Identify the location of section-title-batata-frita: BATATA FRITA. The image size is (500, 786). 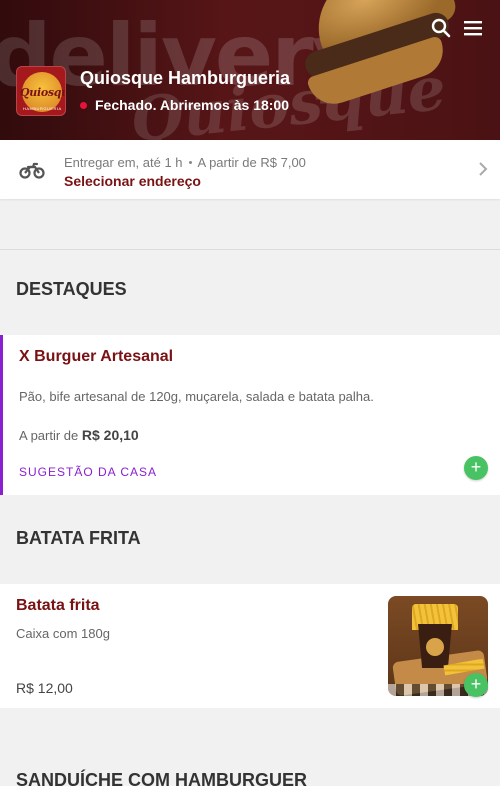
(78, 538).